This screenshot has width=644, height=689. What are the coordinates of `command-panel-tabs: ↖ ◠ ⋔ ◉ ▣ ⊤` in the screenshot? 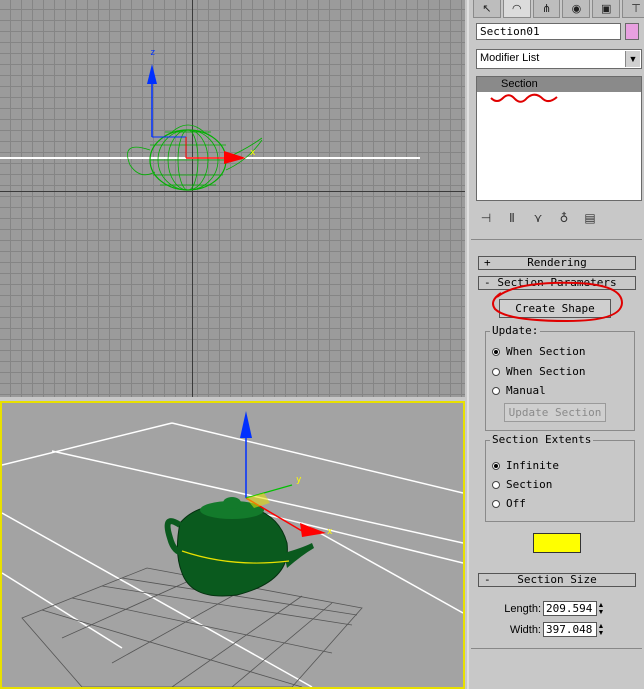 It's located at (556, 9).